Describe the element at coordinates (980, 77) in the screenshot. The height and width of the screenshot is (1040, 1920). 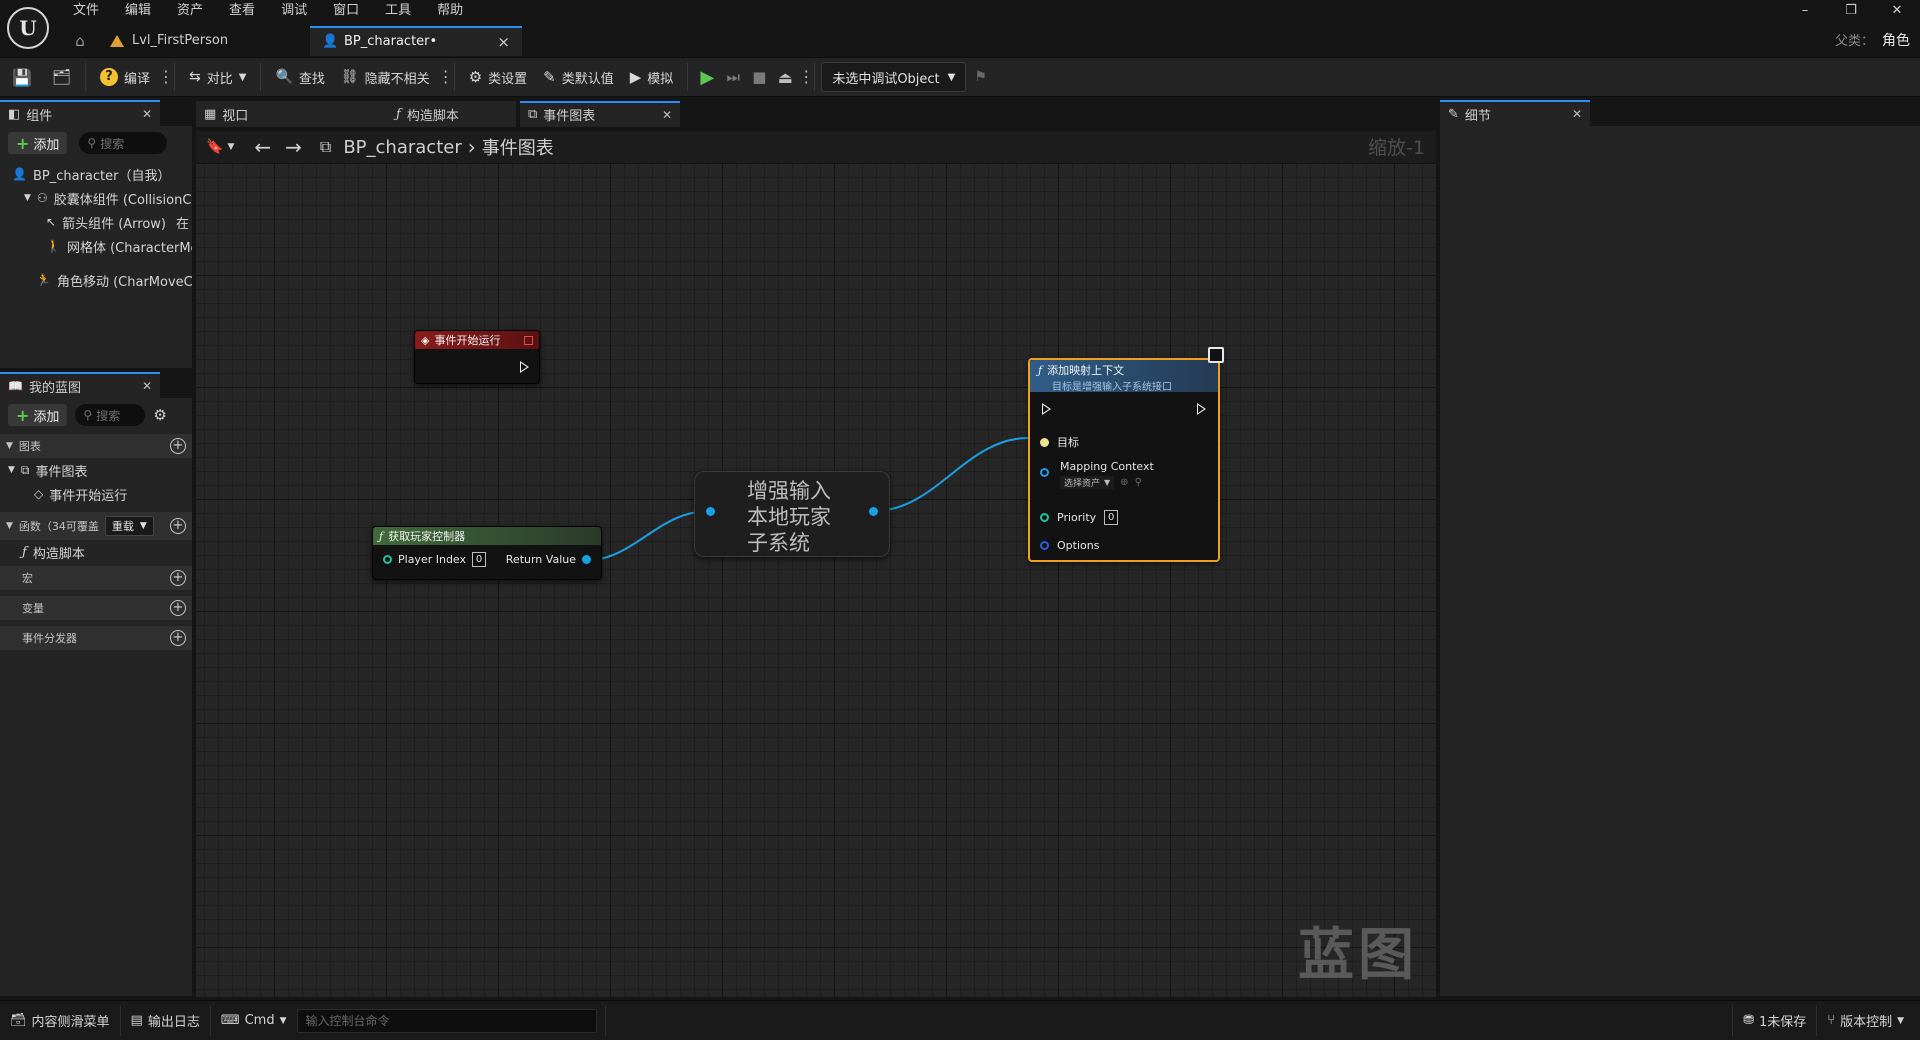
I see `debug-filter-icon: ⚑` at that location.